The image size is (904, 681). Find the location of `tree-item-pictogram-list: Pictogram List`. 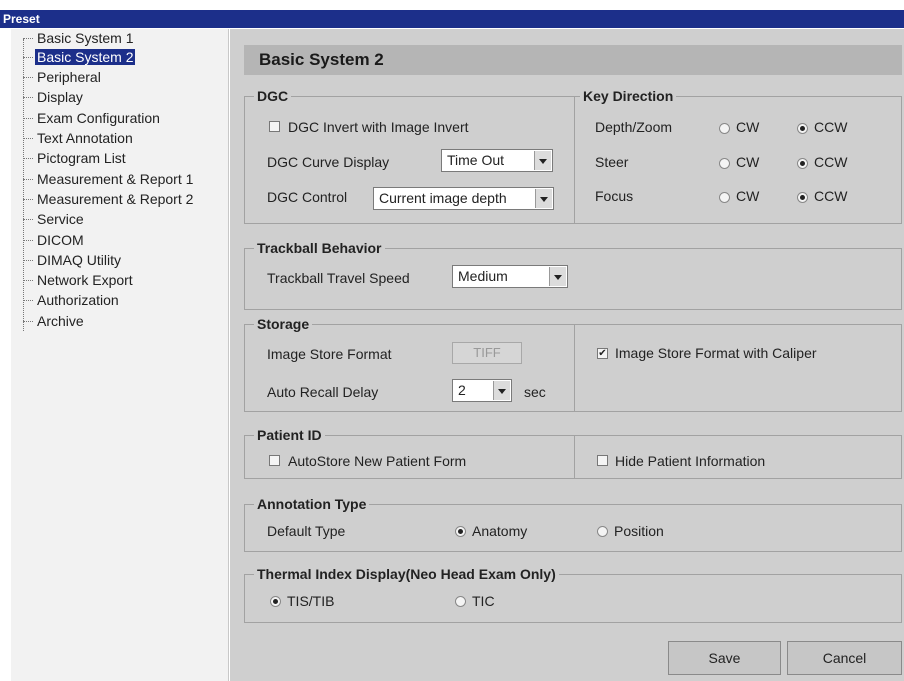

tree-item-pictogram-list: Pictogram List is located at coordinates (75, 158).